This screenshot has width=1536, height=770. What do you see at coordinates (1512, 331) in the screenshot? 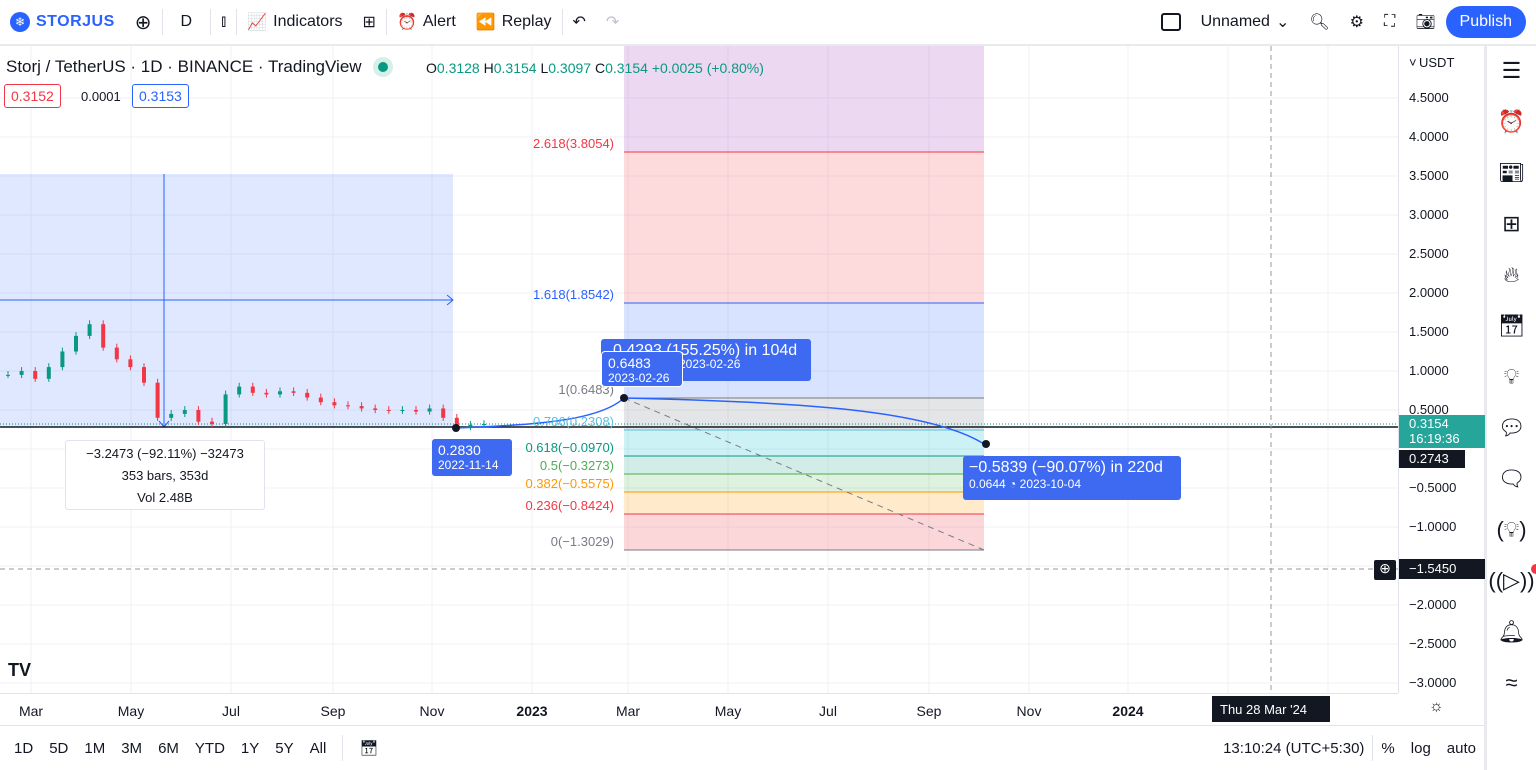
I see `calendar-icon: 📅︎` at bounding box center [1512, 331].